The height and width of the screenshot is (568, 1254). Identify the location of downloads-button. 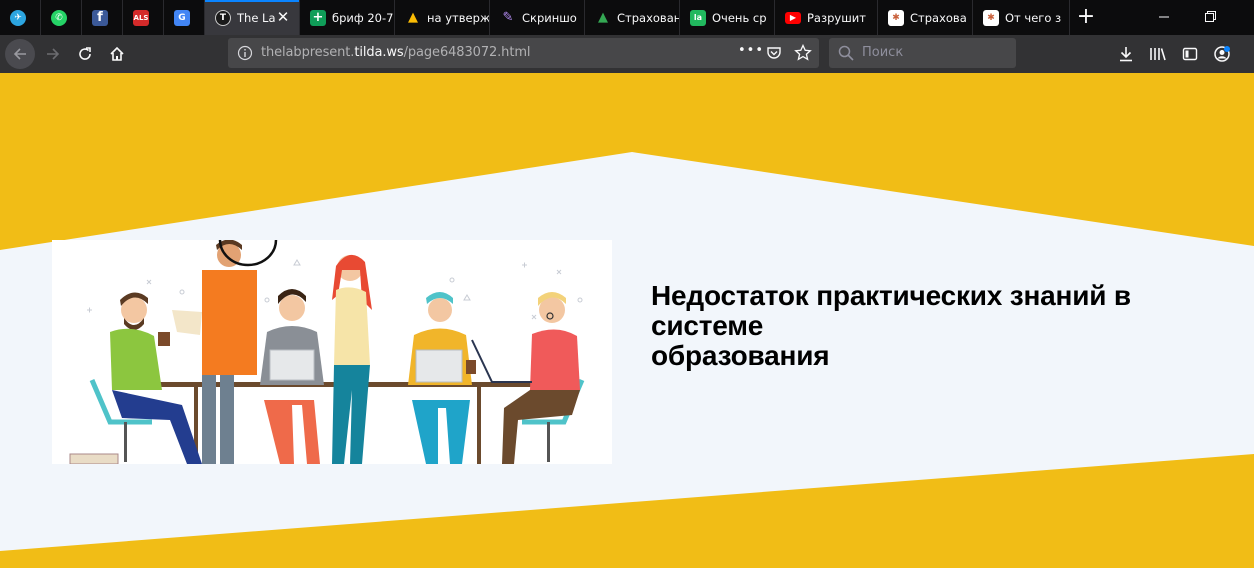
(1126, 54).